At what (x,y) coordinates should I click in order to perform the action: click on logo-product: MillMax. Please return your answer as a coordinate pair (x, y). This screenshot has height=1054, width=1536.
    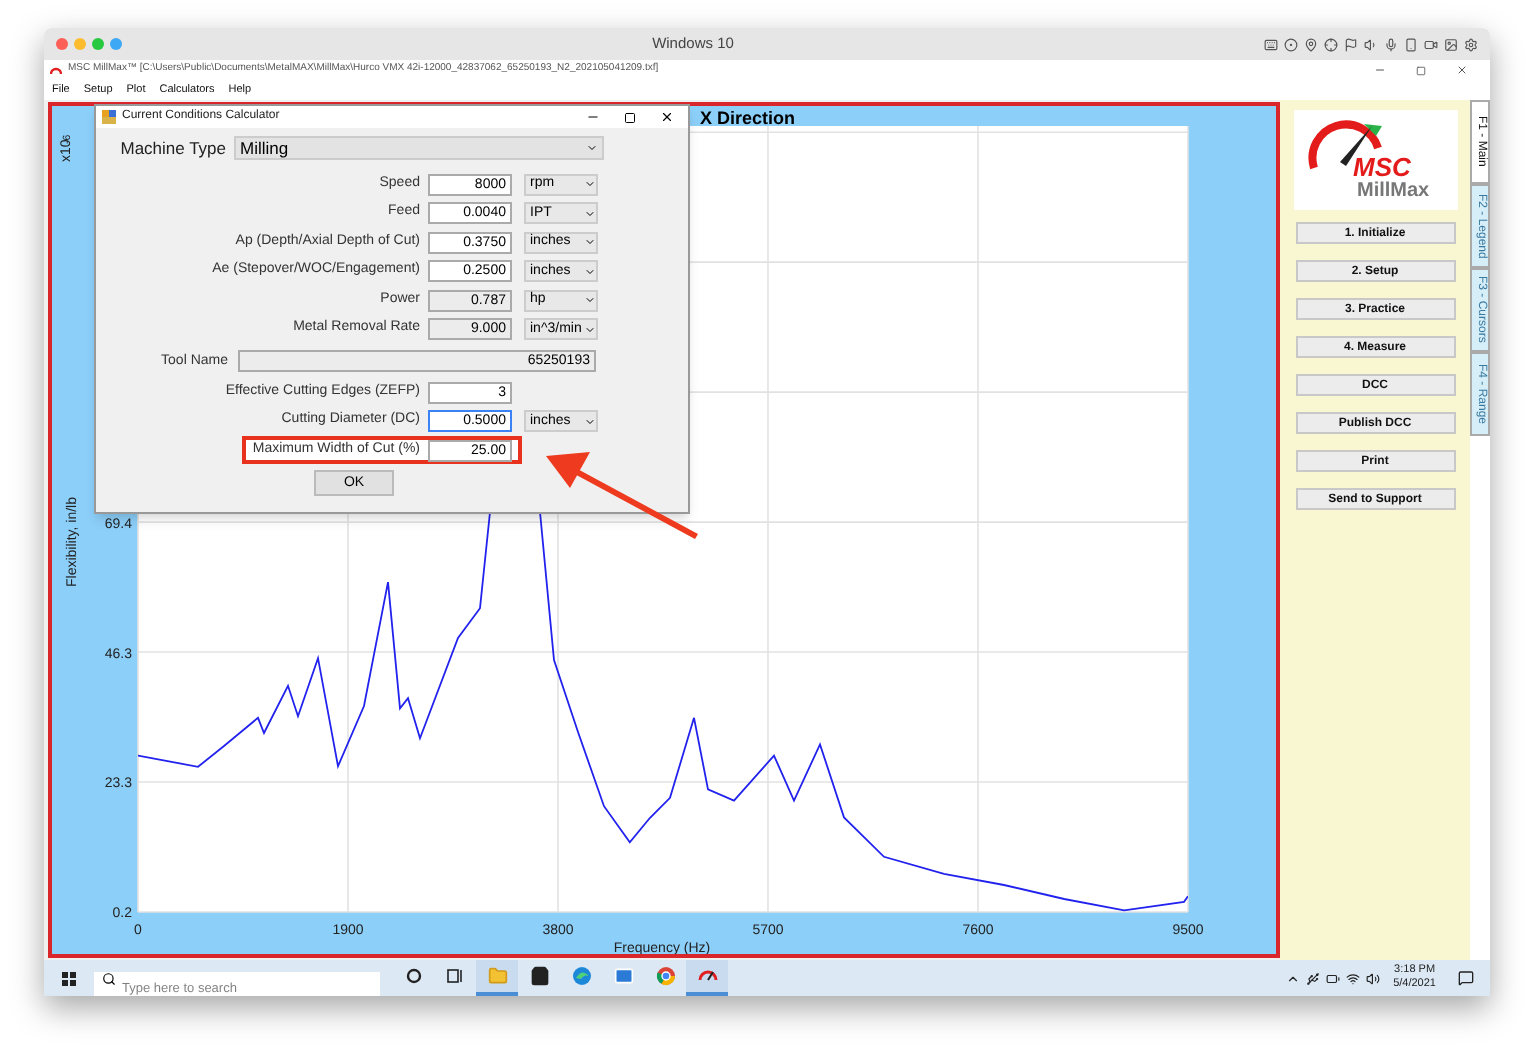
    Looking at the image, I should click on (1393, 192).